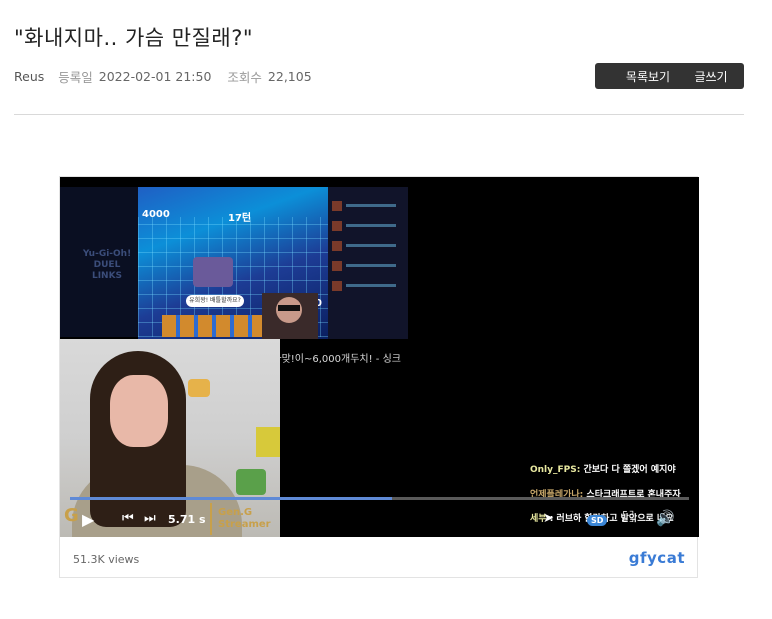 This screenshot has height=619, width=772. What do you see at coordinates (156, 214) in the screenshot?
I see `game-score-top: 4000` at bounding box center [156, 214].